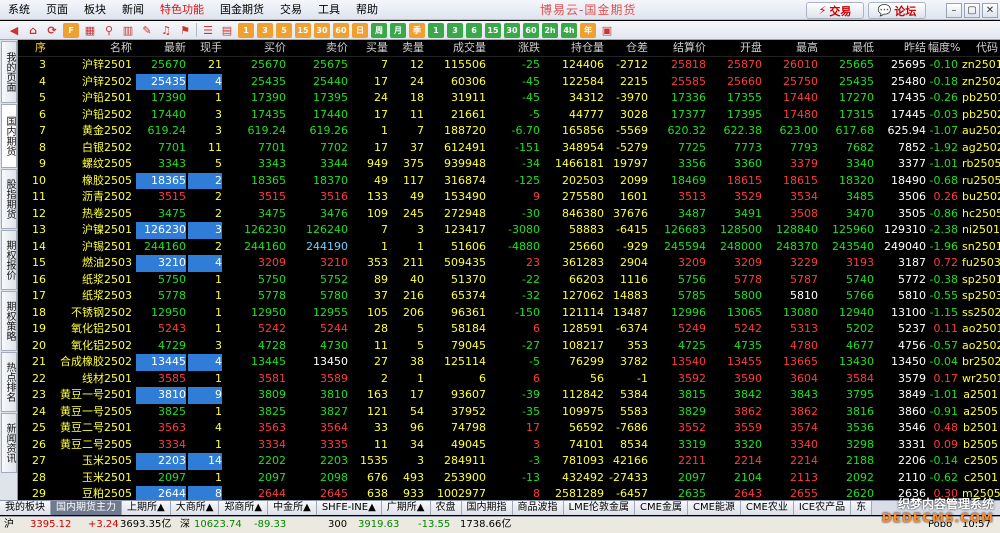 The height and width of the screenshot is (533, 1000). Describe the element at coordinates (208, 30) in the screenshot. I see `quote-list-icon: ☰` at that location.